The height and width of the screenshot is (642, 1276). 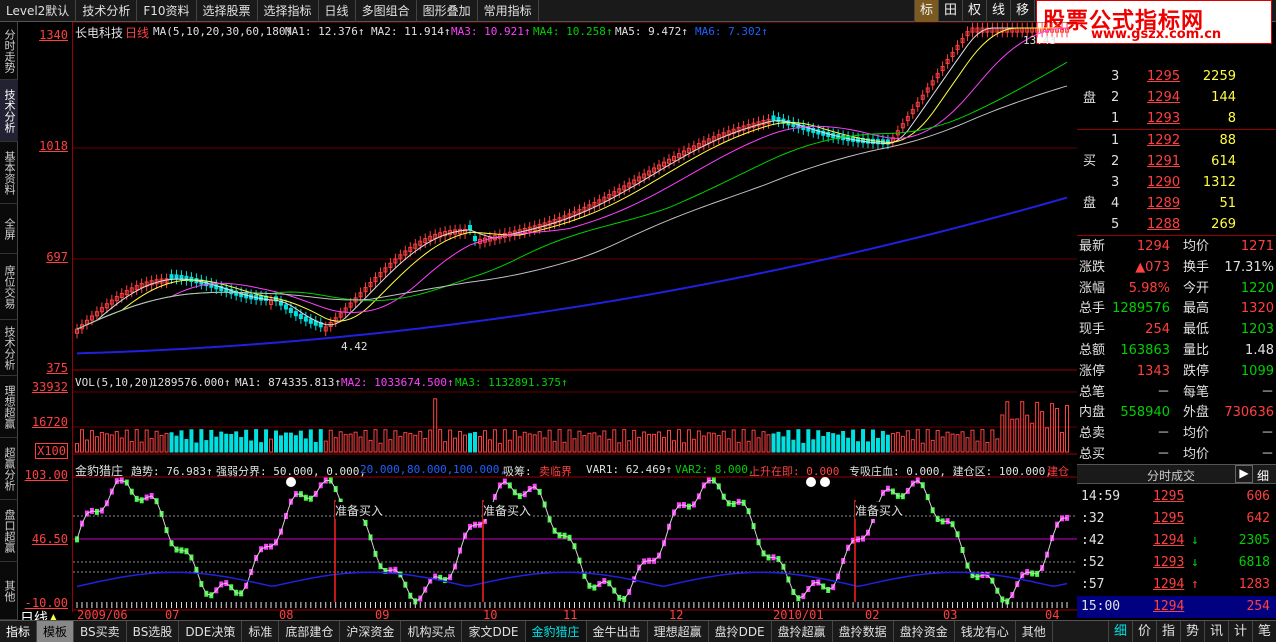 What do you see at coordinates (508, 11) in the screenshot?
I see `menu-common-indicator: 常用指标` at bounding box center [508, 11].